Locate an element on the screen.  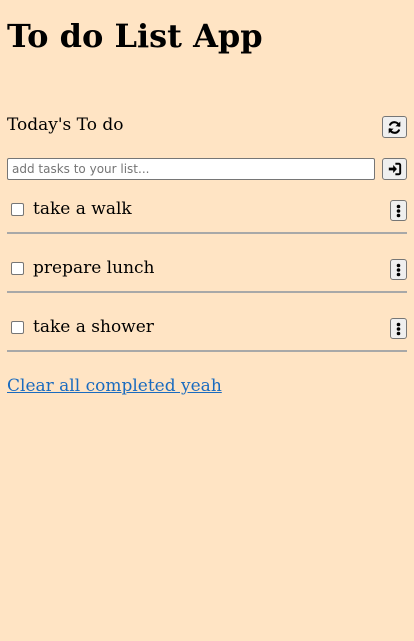
task-item: prepare lunch is located at coordinates (207, 278).